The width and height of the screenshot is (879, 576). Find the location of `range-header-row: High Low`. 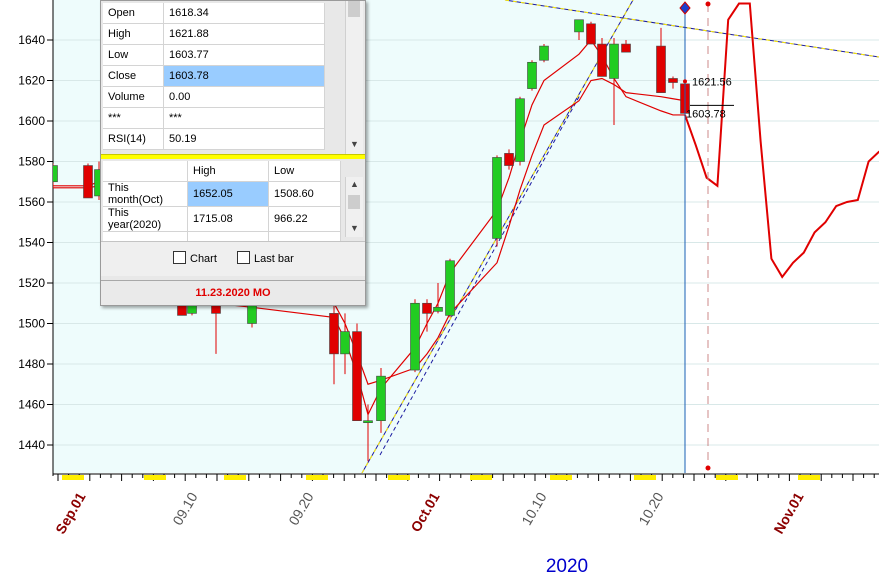

range-header-row: High Low is located at coordinates (222, 171).